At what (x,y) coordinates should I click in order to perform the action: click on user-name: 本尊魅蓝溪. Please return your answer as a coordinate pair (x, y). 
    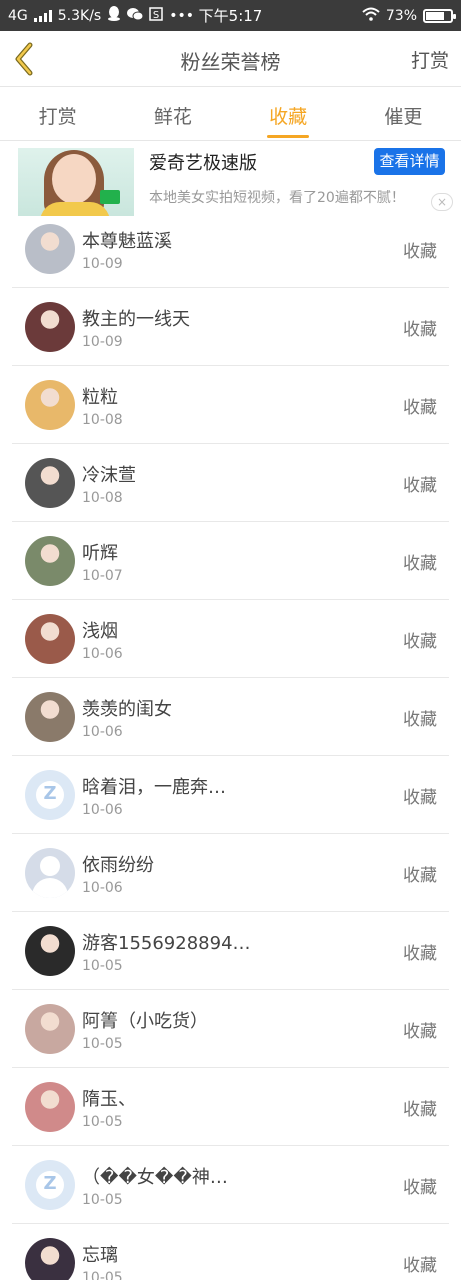
    Looking at the image, I should click on (127, 241).